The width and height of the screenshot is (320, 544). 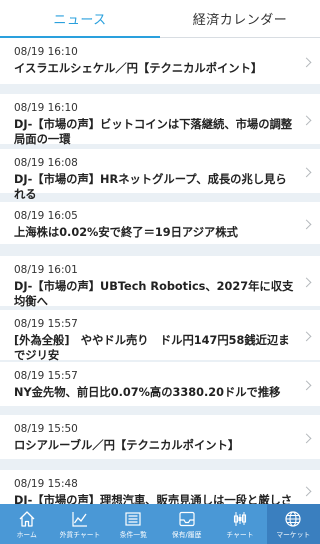 What do you see at coordinates (46, 429) in the screenshot?
I see `news-time: 08/19 15:50` at bounding box center [46, 429].